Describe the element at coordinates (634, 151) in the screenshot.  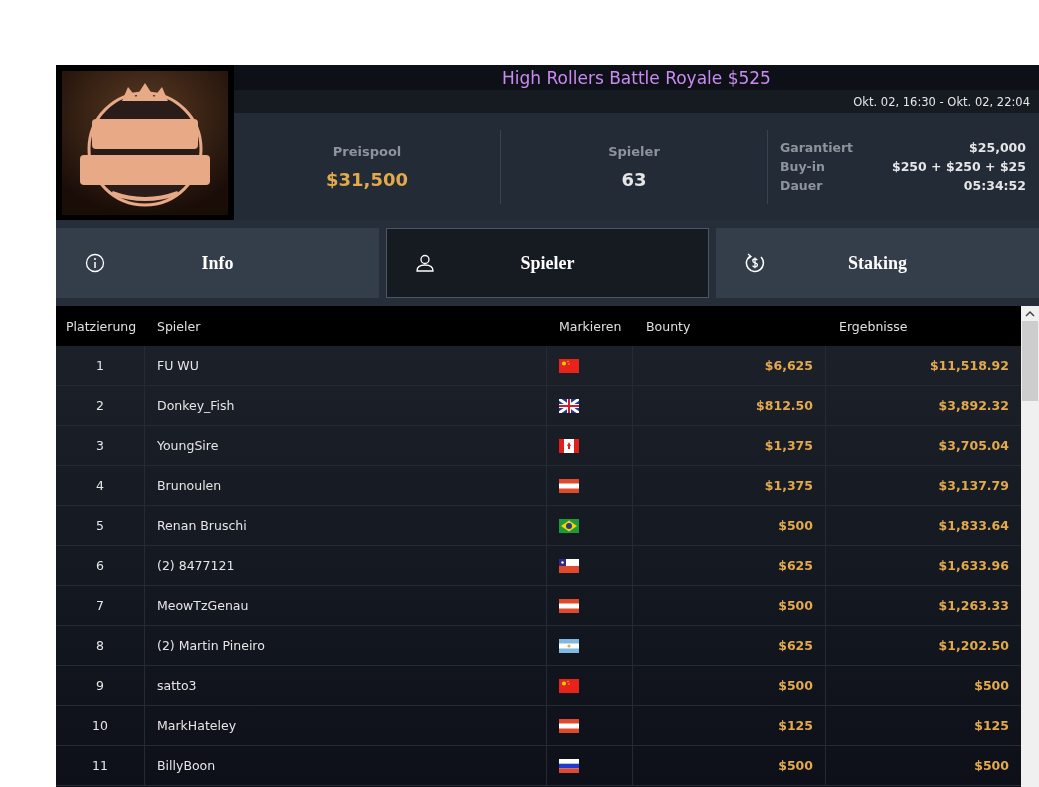
I see `stat-label: Spieler` at that location.